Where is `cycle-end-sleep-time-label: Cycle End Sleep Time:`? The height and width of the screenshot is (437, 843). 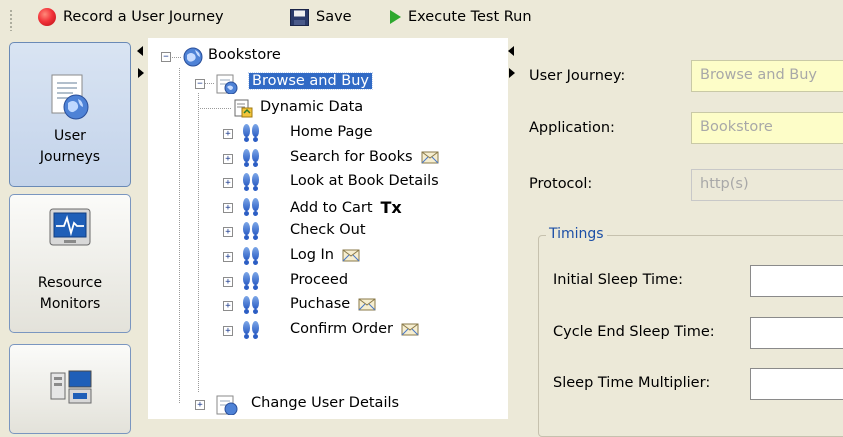
cycle-end-sleep-time-label: Cycle End Sleep Time: is located at coordinates (634, 332).